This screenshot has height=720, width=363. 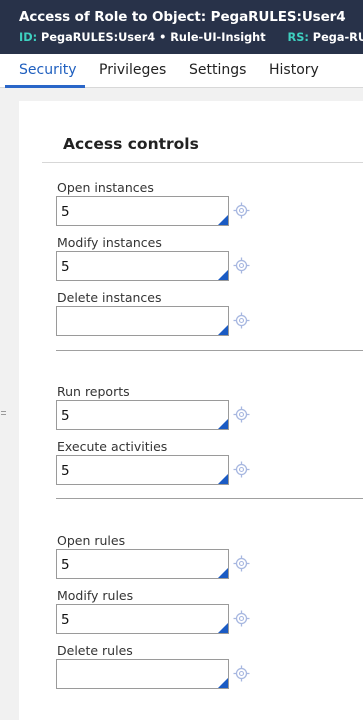 What do you see at coordinates (142, 470) in the screenshot?
I see `execute-activities-input: 5` at bounding box center [142, 470].